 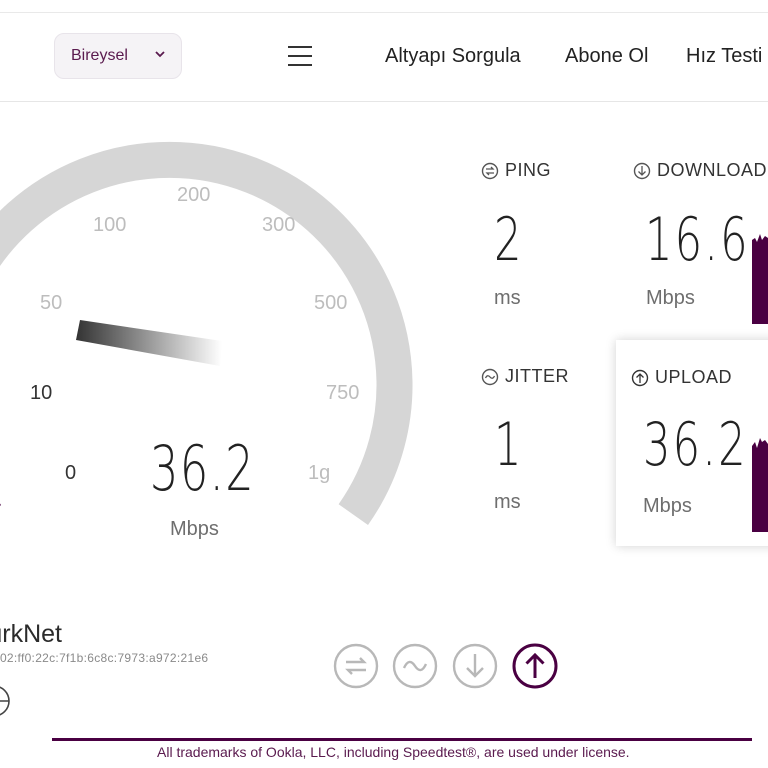 I want to click on ping-label: PING, so click(x=516, y=170).